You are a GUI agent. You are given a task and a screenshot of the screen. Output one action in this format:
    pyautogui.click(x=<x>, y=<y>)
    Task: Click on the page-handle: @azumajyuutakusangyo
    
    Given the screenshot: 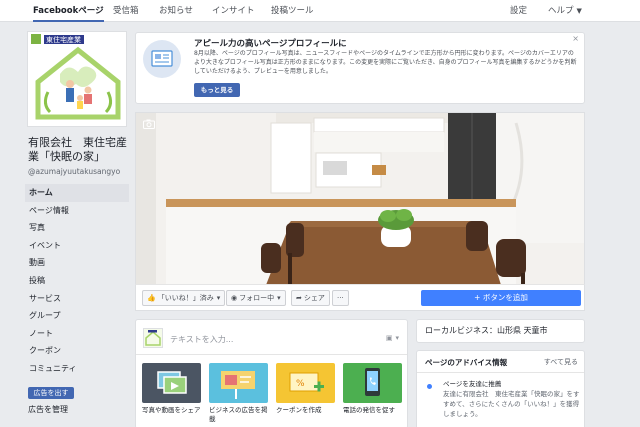 What is the action you would take?
    pyautogui.click(x=74, y=171)
    